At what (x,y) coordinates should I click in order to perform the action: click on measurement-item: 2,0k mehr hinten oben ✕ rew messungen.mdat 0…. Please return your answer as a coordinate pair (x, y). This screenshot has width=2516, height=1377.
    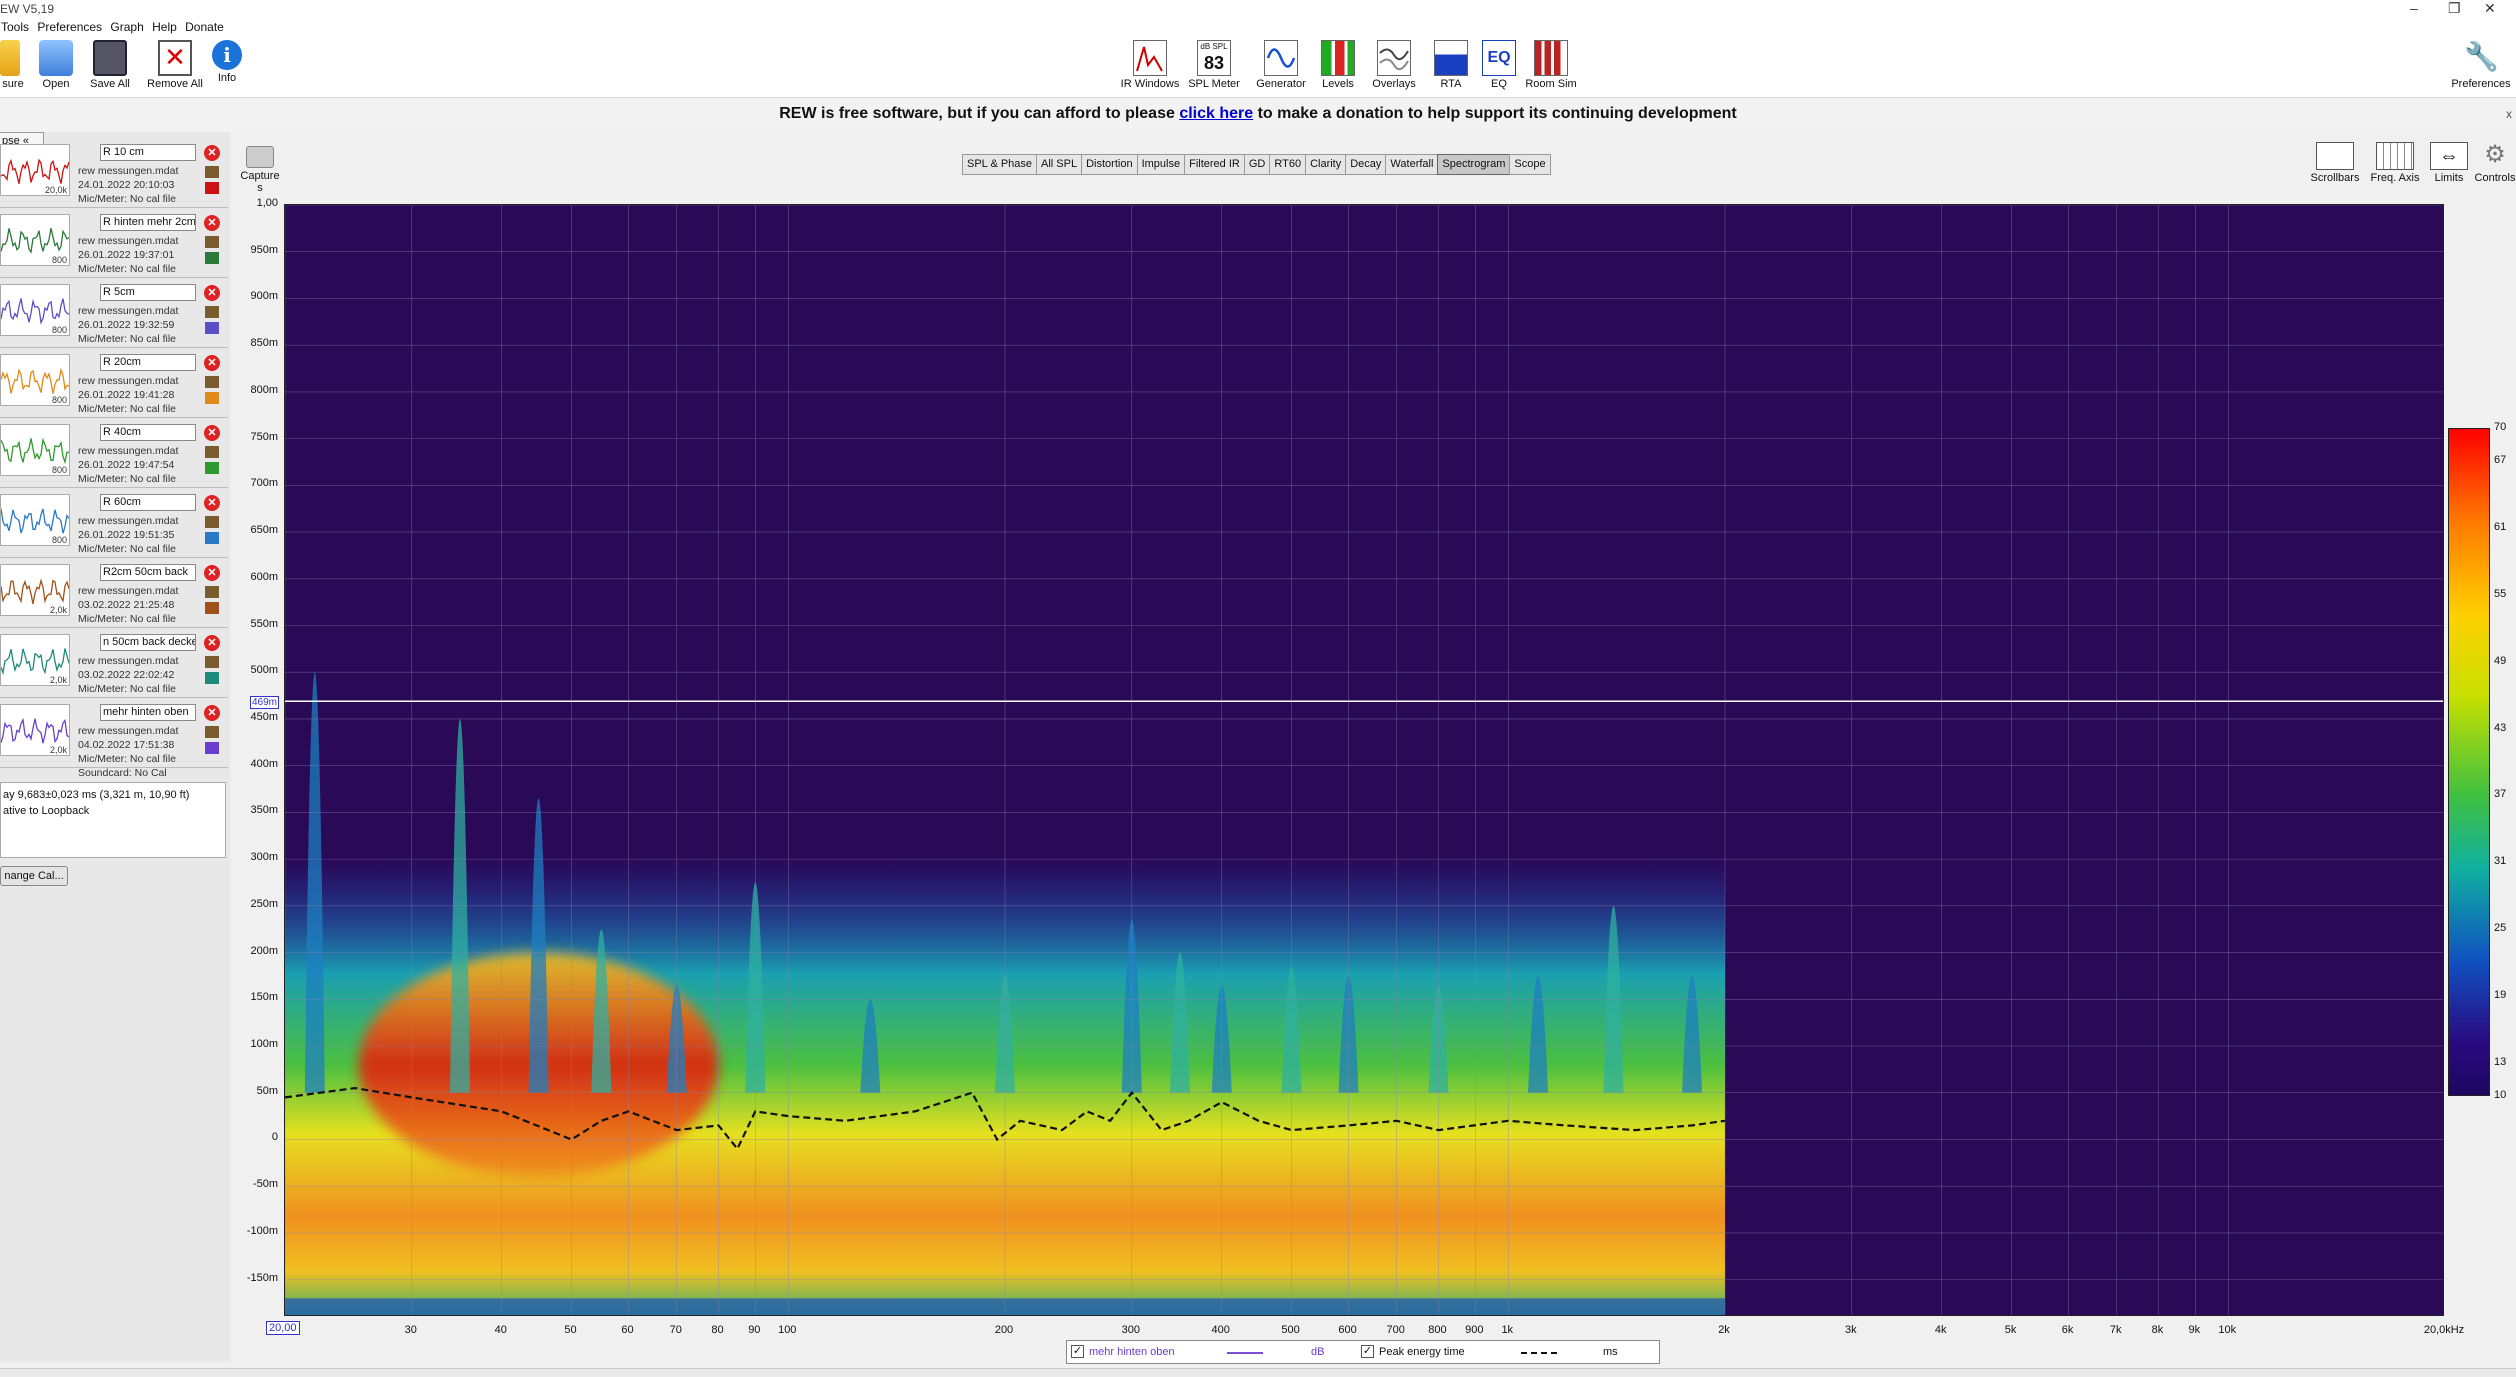
    Looking at the image, I should click on (114, 738).